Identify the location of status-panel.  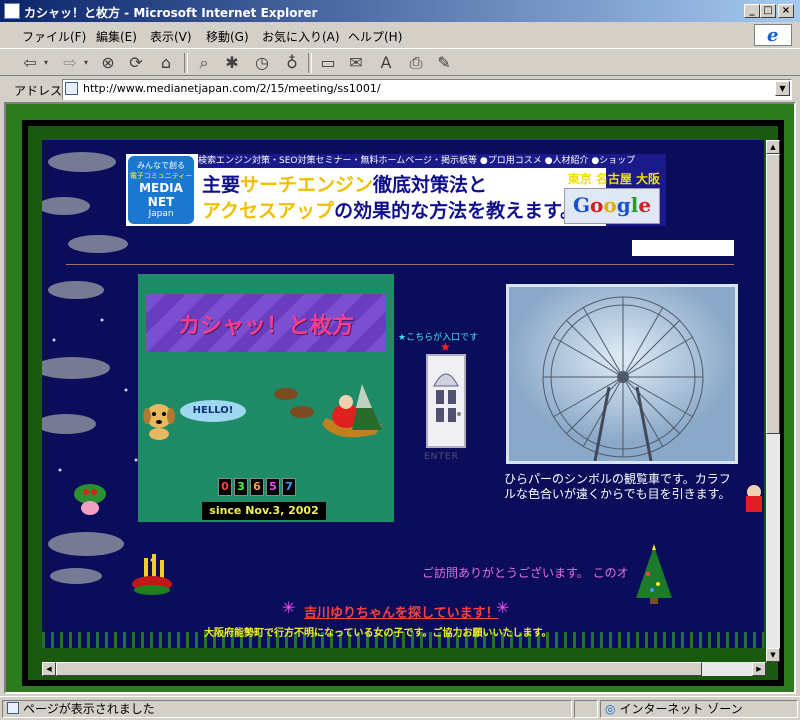
(586, 709).